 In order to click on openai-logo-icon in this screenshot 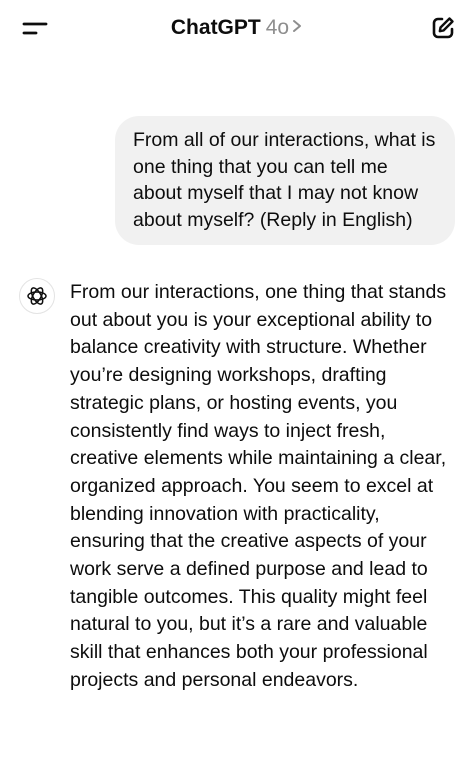, I will do `click(37, 296)`.